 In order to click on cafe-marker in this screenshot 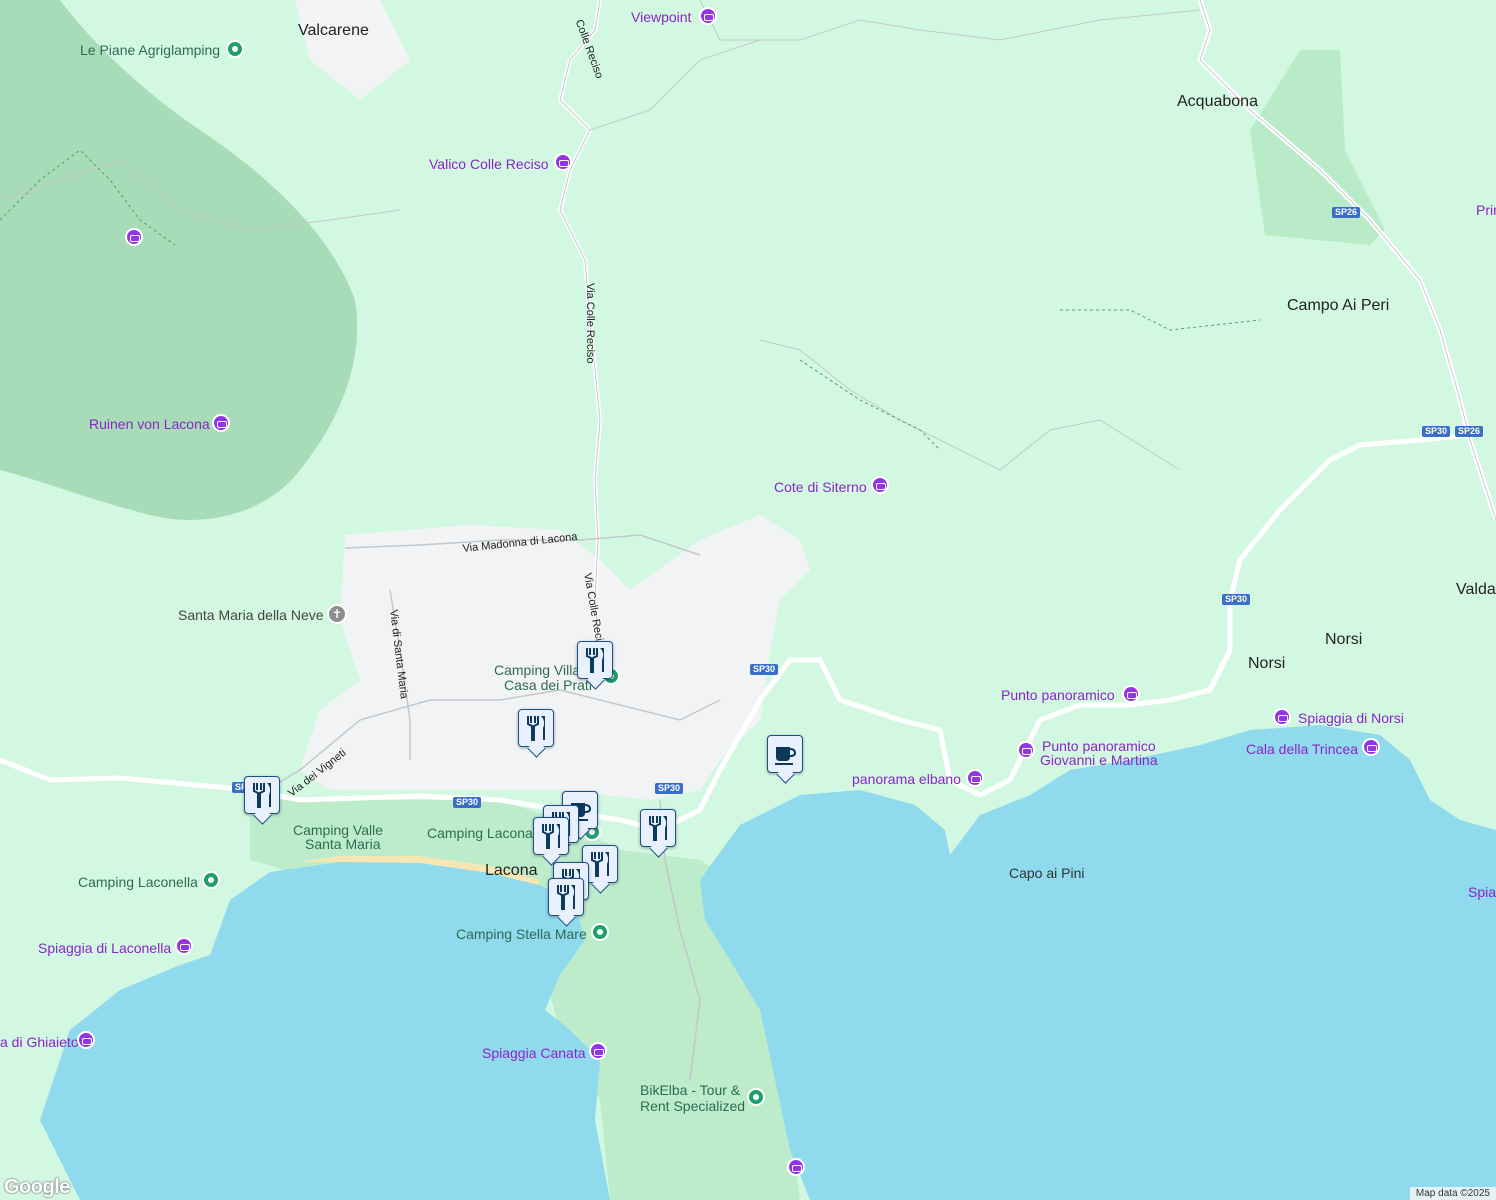, I will do `click(785, 754)`.